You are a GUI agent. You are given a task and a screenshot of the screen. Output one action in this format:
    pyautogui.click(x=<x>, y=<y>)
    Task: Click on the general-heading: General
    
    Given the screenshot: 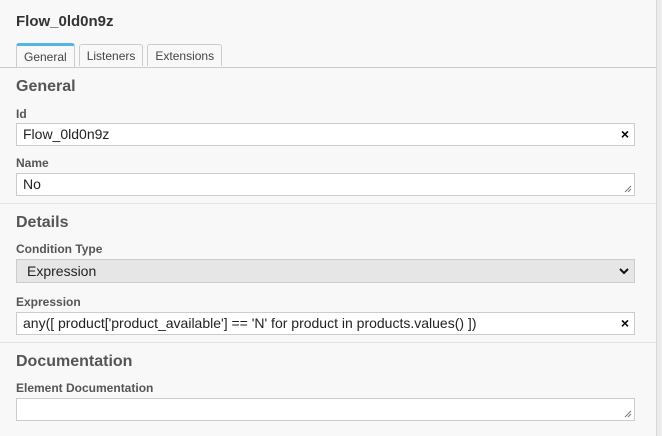 What is the action you would take?
    pyautogui.click(x=46, y=86)
    